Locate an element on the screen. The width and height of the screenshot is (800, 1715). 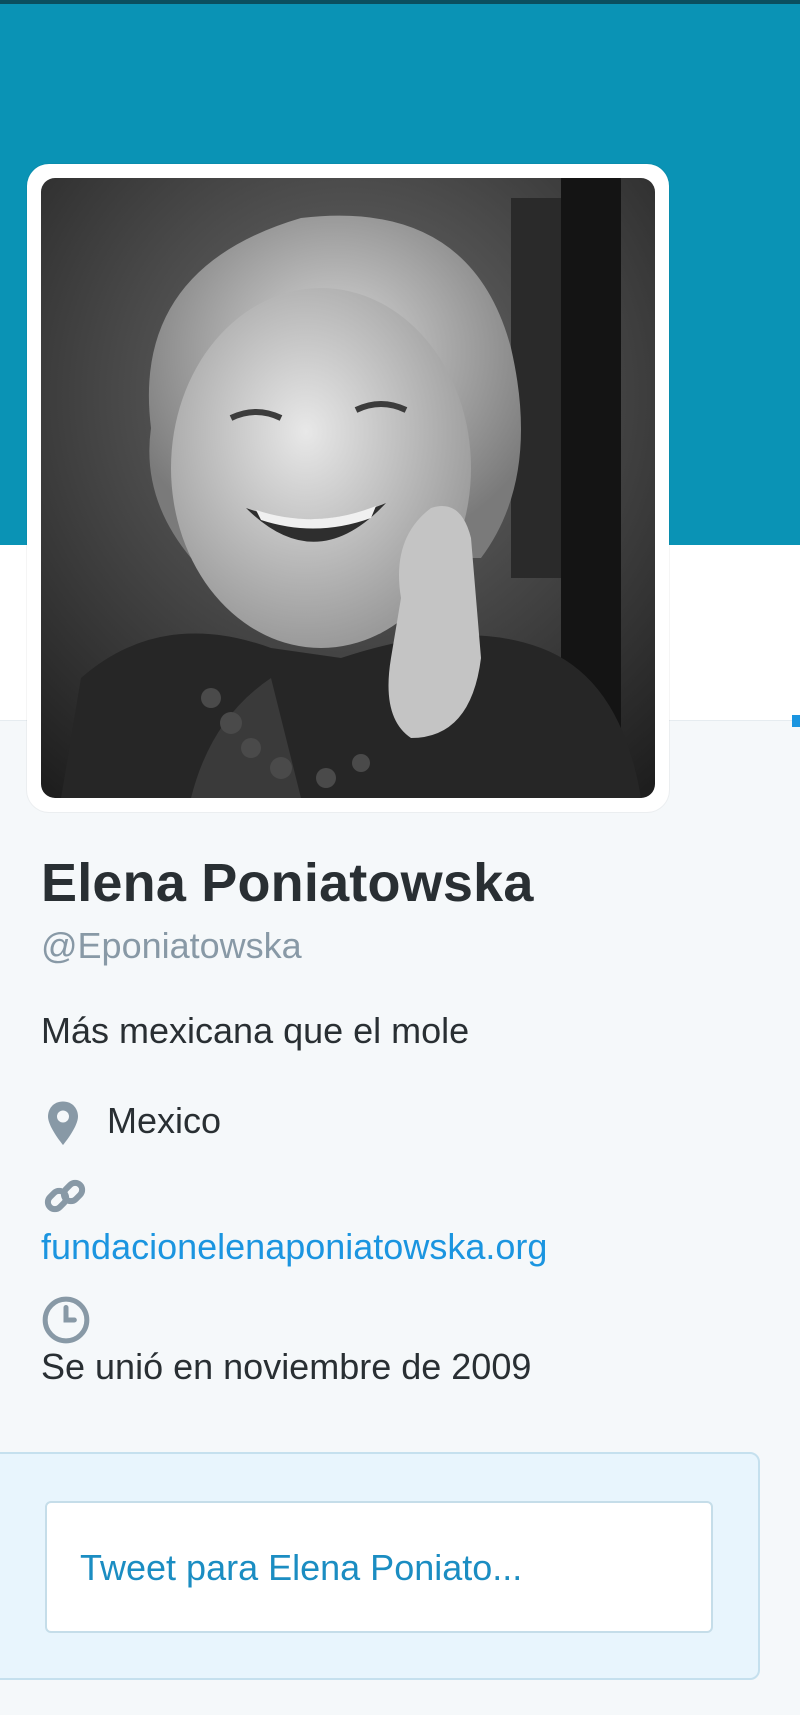
profile-join-date: Se unió en noviembre de 2009 is located at coordinates (286, 1366).